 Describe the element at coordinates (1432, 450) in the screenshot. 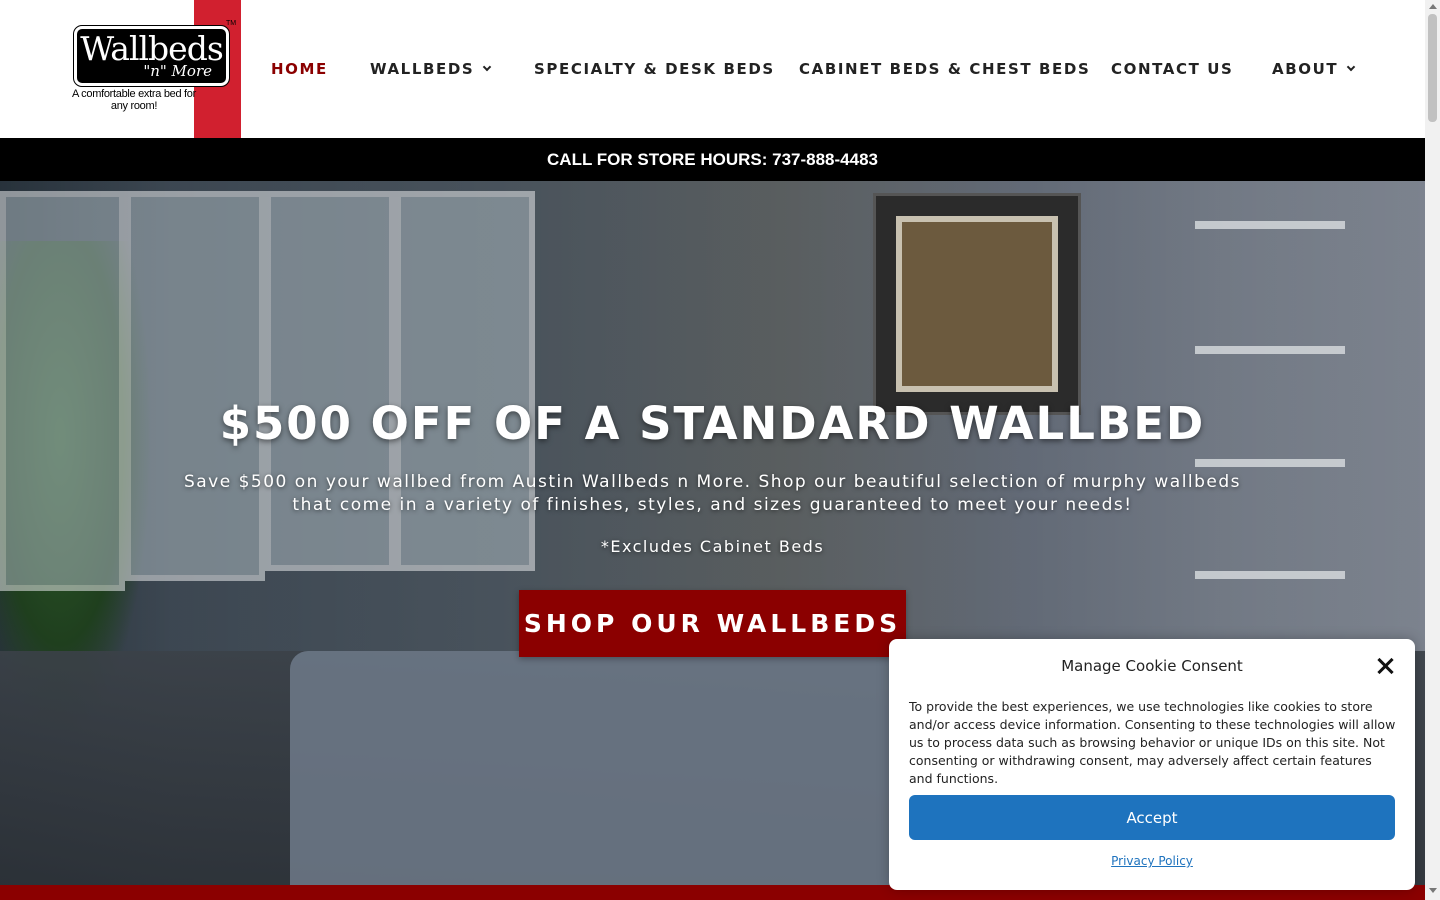

I see `page-scrollbar` at that location.